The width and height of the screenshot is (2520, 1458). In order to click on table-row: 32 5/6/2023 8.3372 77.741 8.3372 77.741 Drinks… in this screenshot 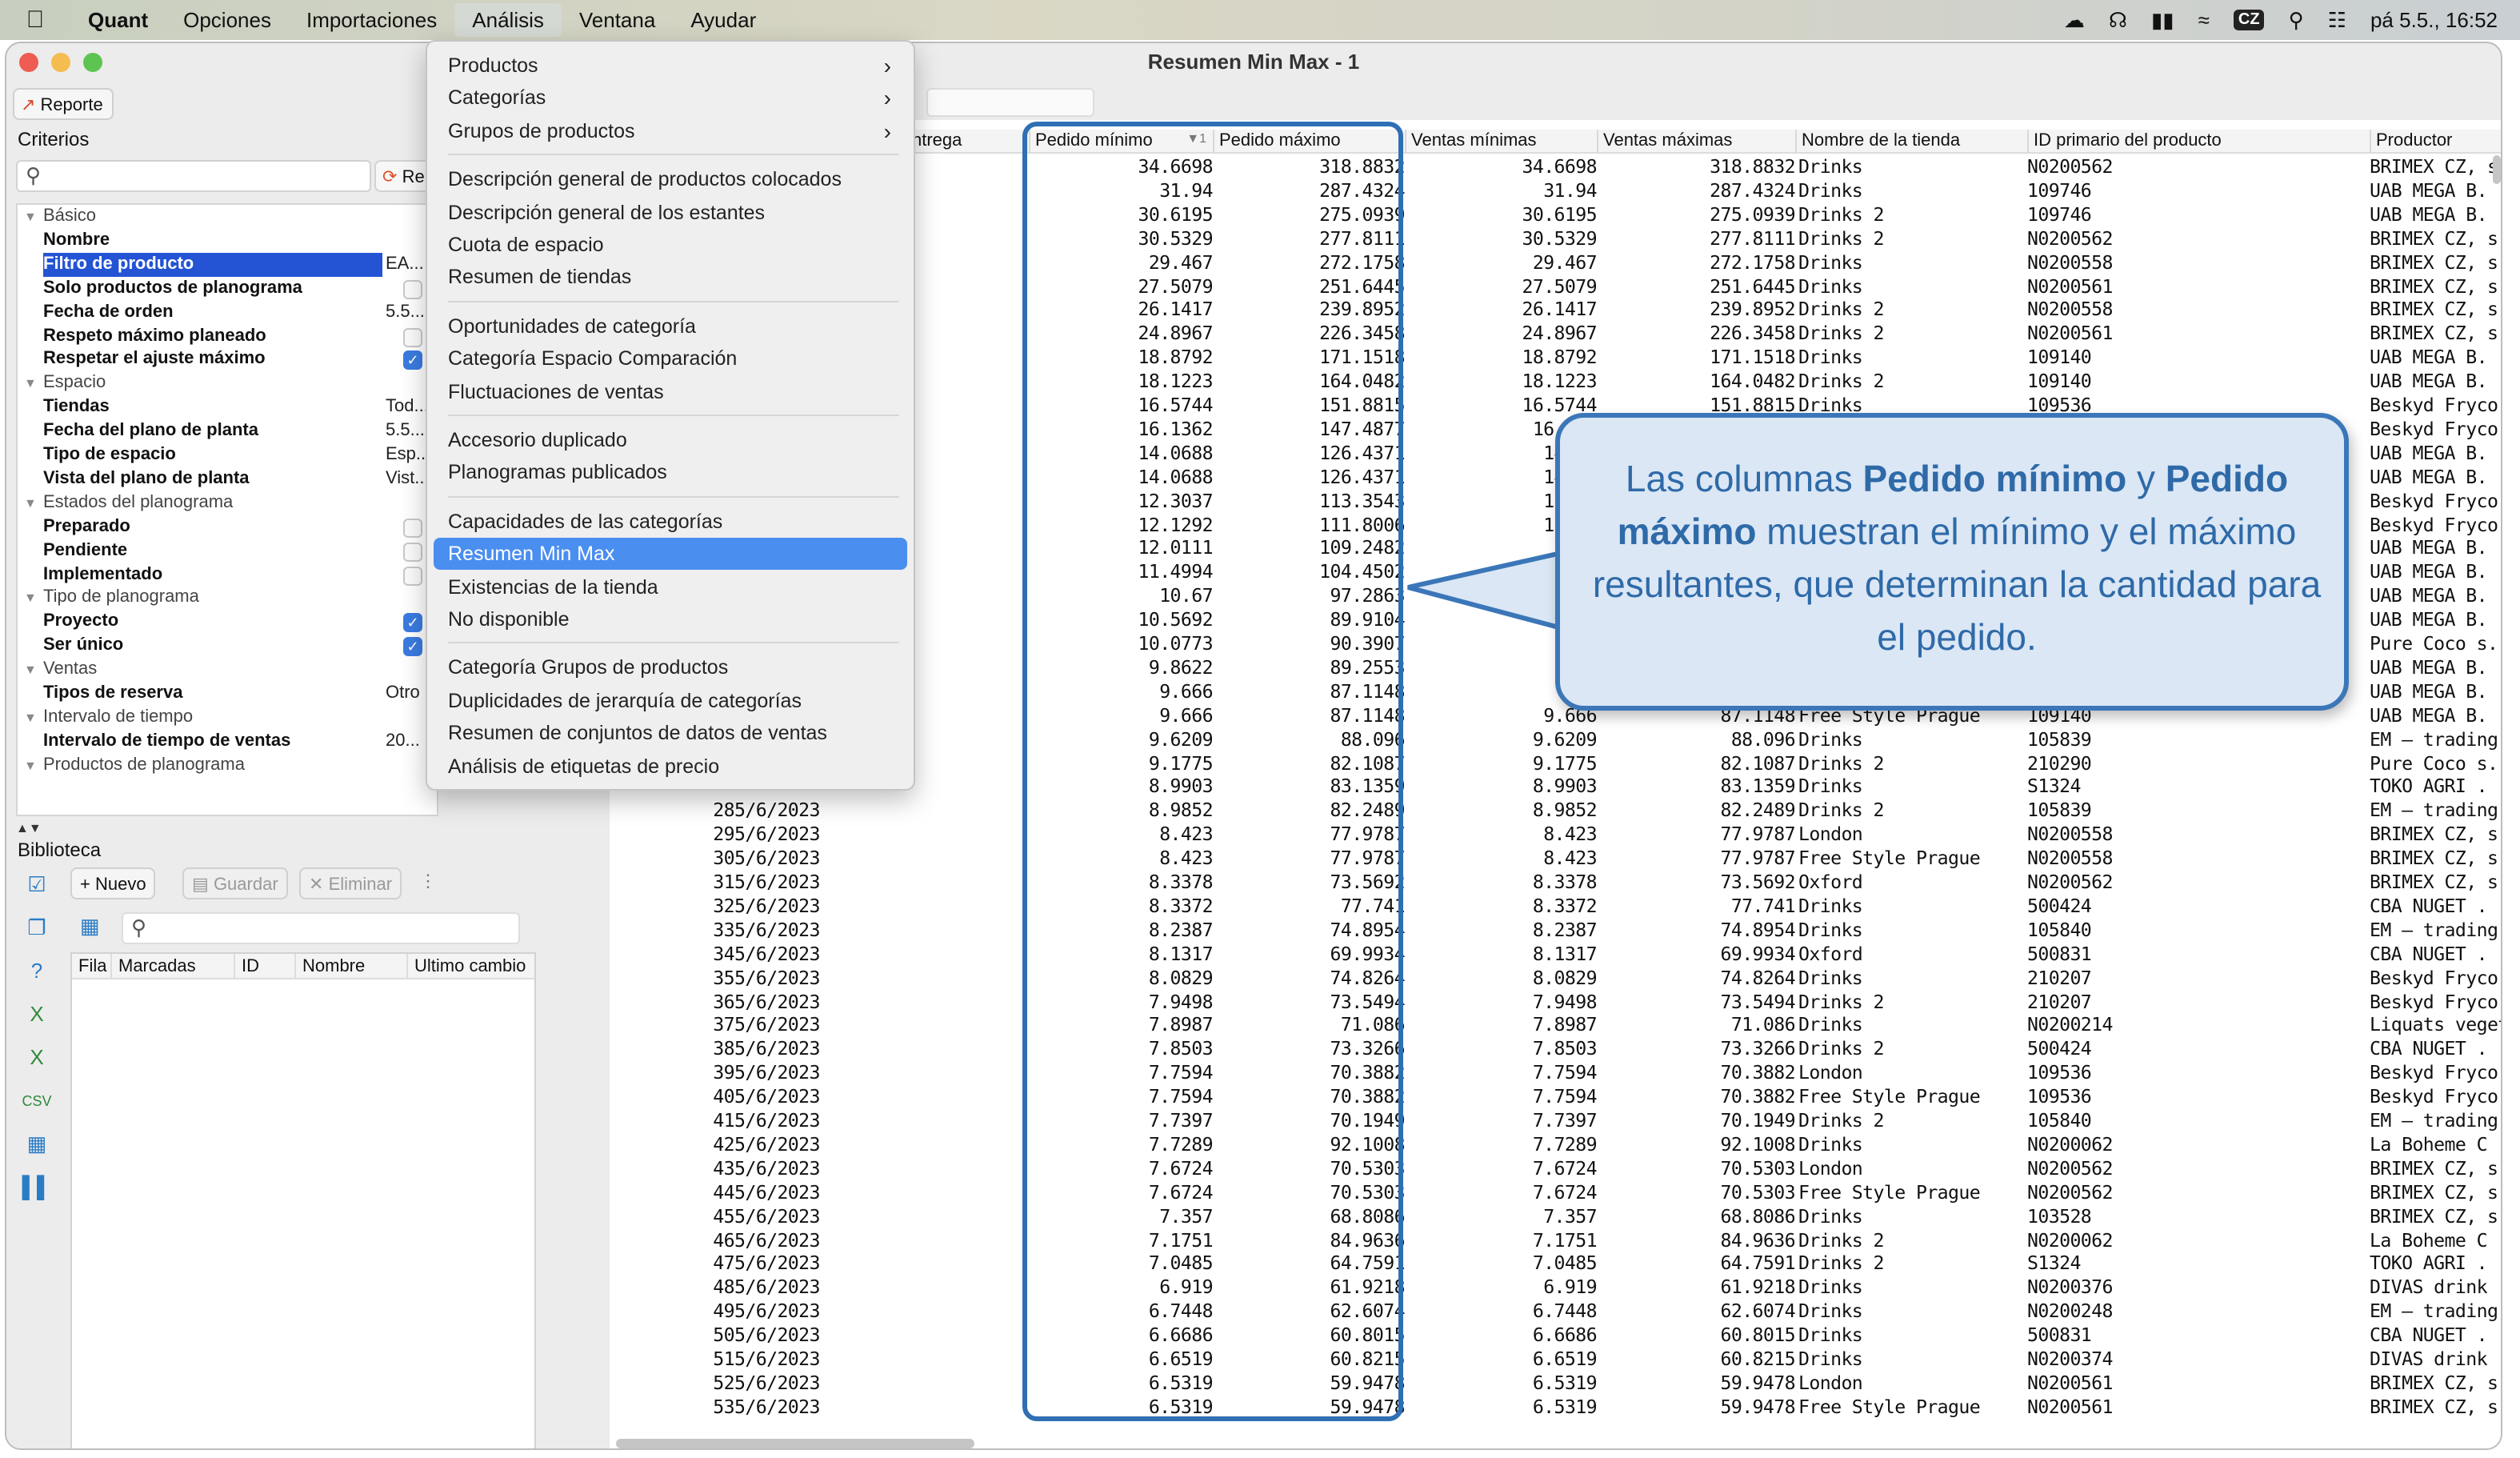, I will do `click(1555, 907)`.